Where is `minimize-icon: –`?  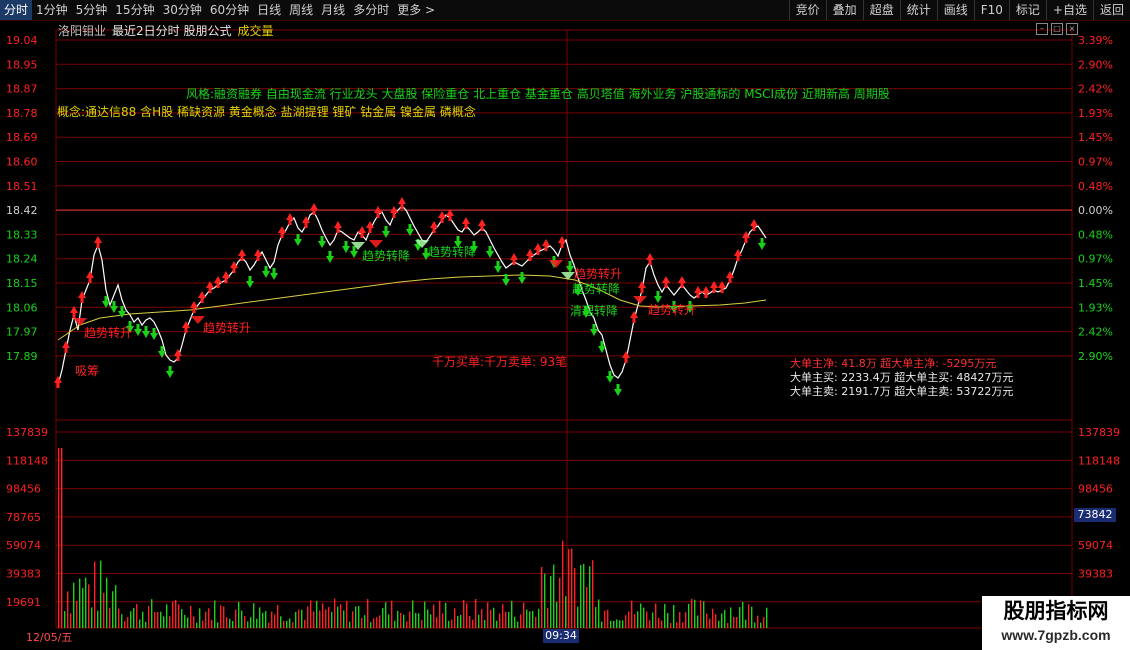
minimize-icon: – is located at coordinates (1042, 29).